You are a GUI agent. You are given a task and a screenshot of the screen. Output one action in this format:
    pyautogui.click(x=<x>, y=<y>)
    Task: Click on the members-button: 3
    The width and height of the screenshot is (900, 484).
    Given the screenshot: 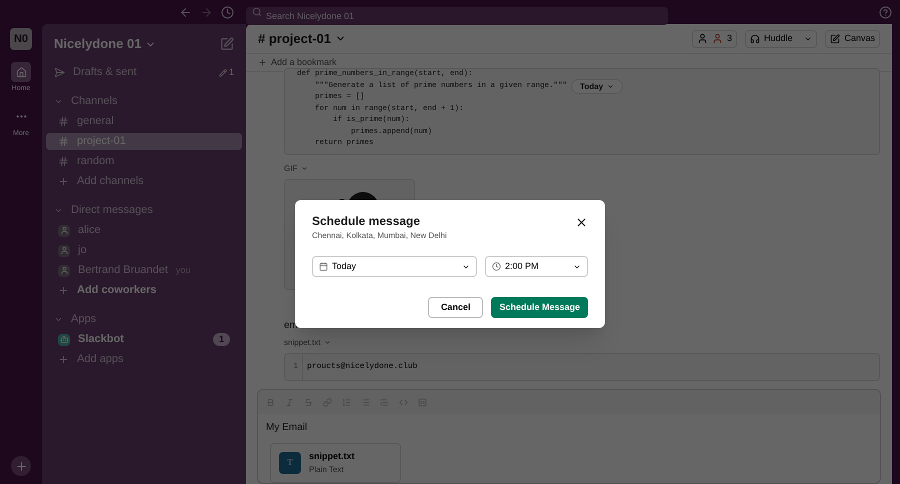 What is the action you would take?
    pyautogui.click(x=714, y=39)
    